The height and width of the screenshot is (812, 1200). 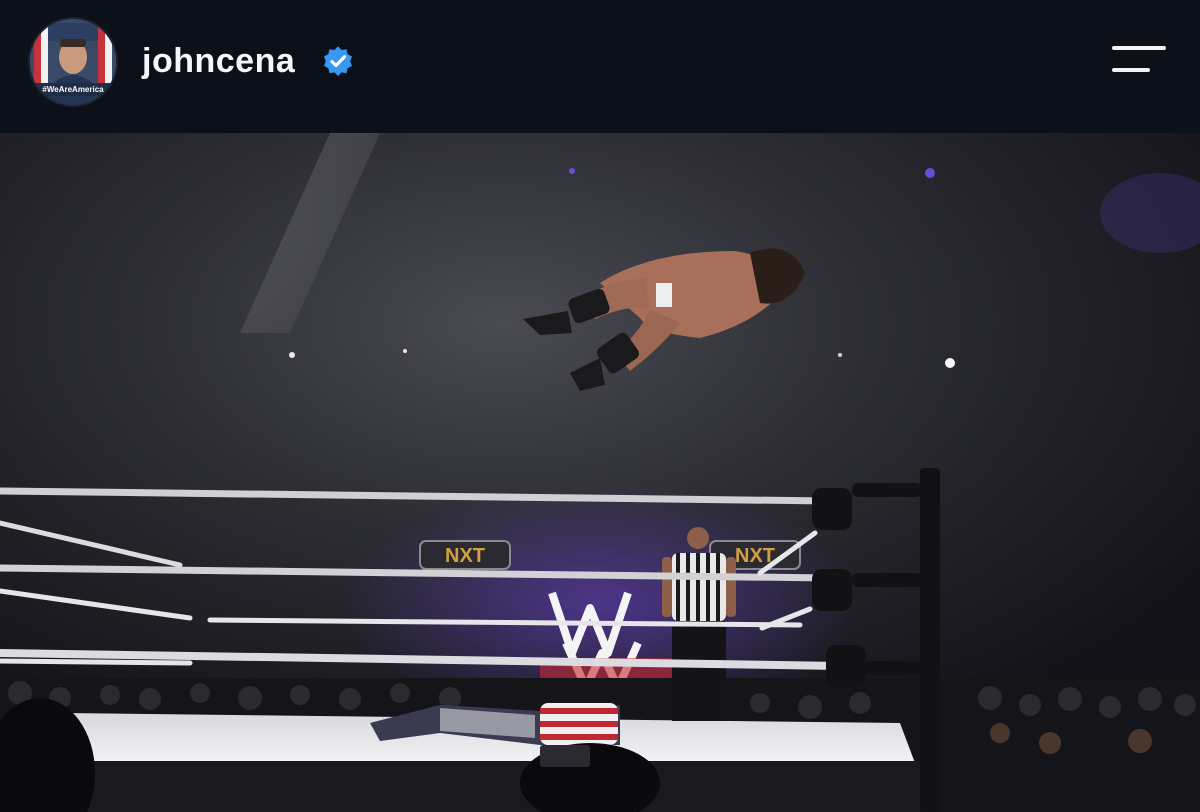 I want to click on svg-text: NXT, so click(x=465, y=556).